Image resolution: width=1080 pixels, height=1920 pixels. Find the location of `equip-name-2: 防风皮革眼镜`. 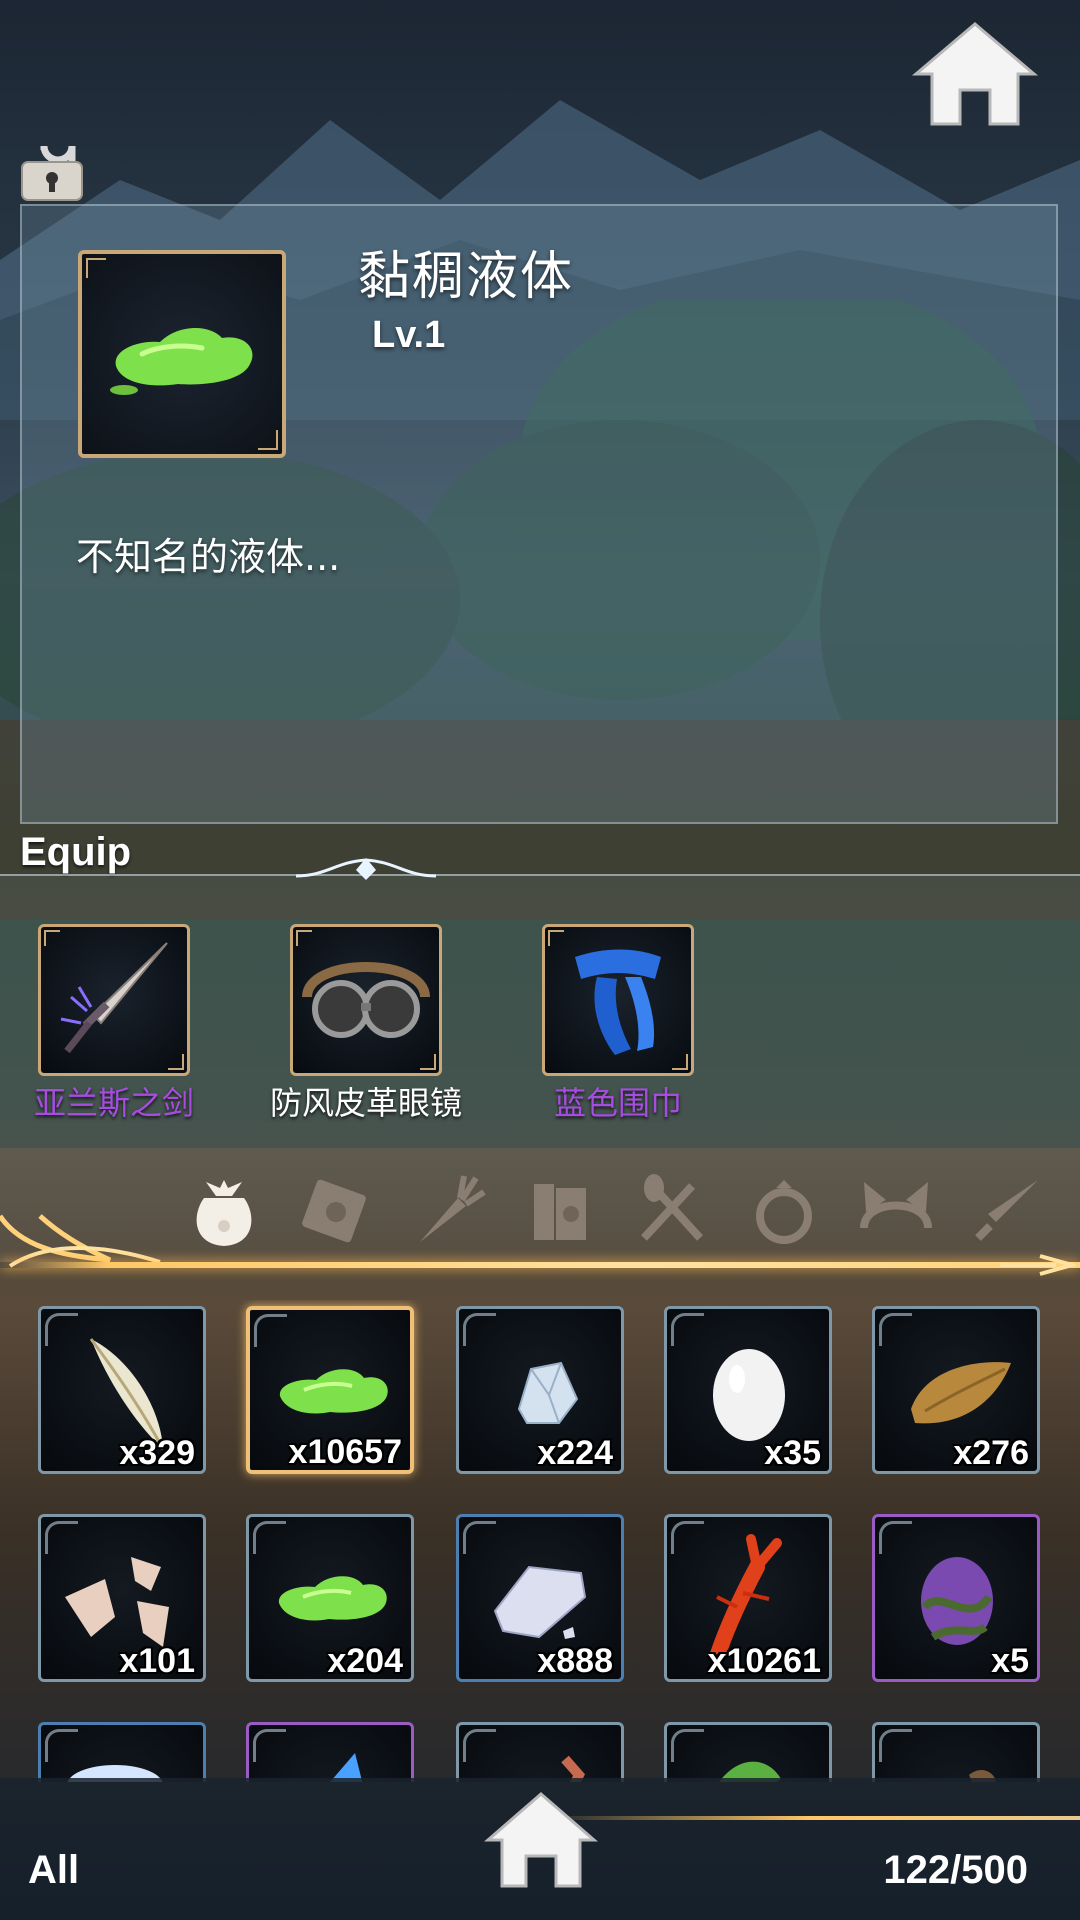

equip-name-2: 防风皮革眼镜 is located at coordinates (365, 1103).